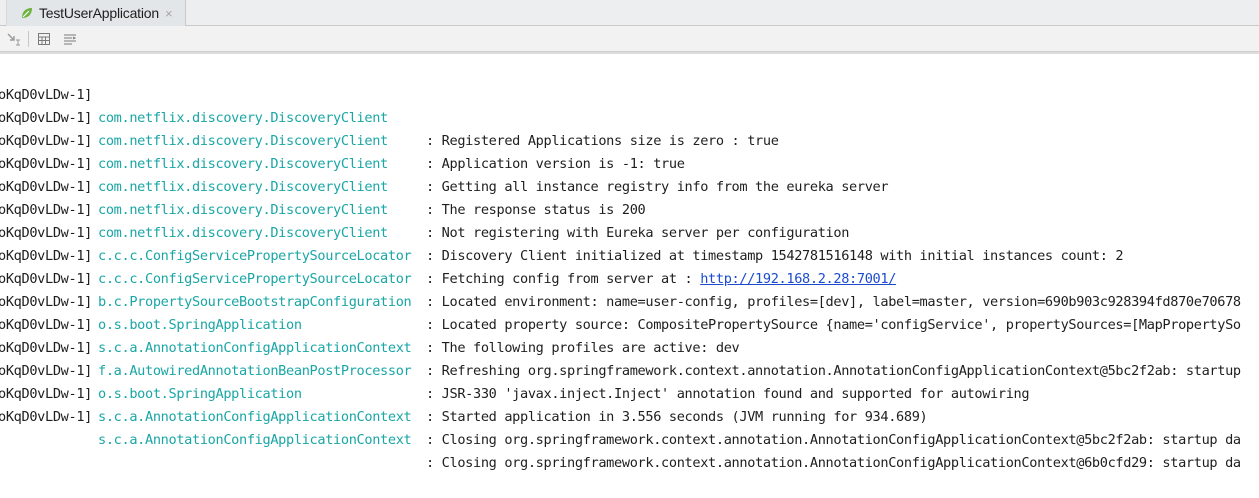 The width and height of the screenshot is (1259, 498). Describe the element at coordinates (629, 39) in the screenshot. I see `console-toolbar` at that location.